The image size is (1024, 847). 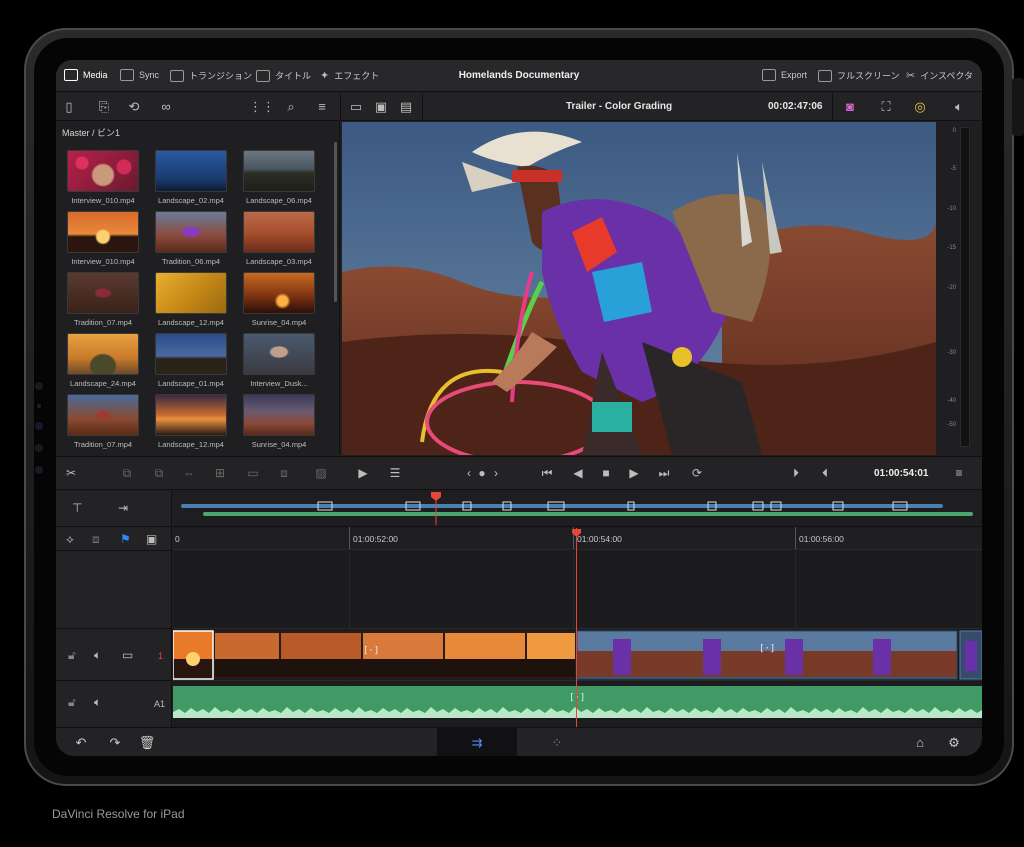 I want to click on adjust-icon: ☰, so click(x=395, y=473).